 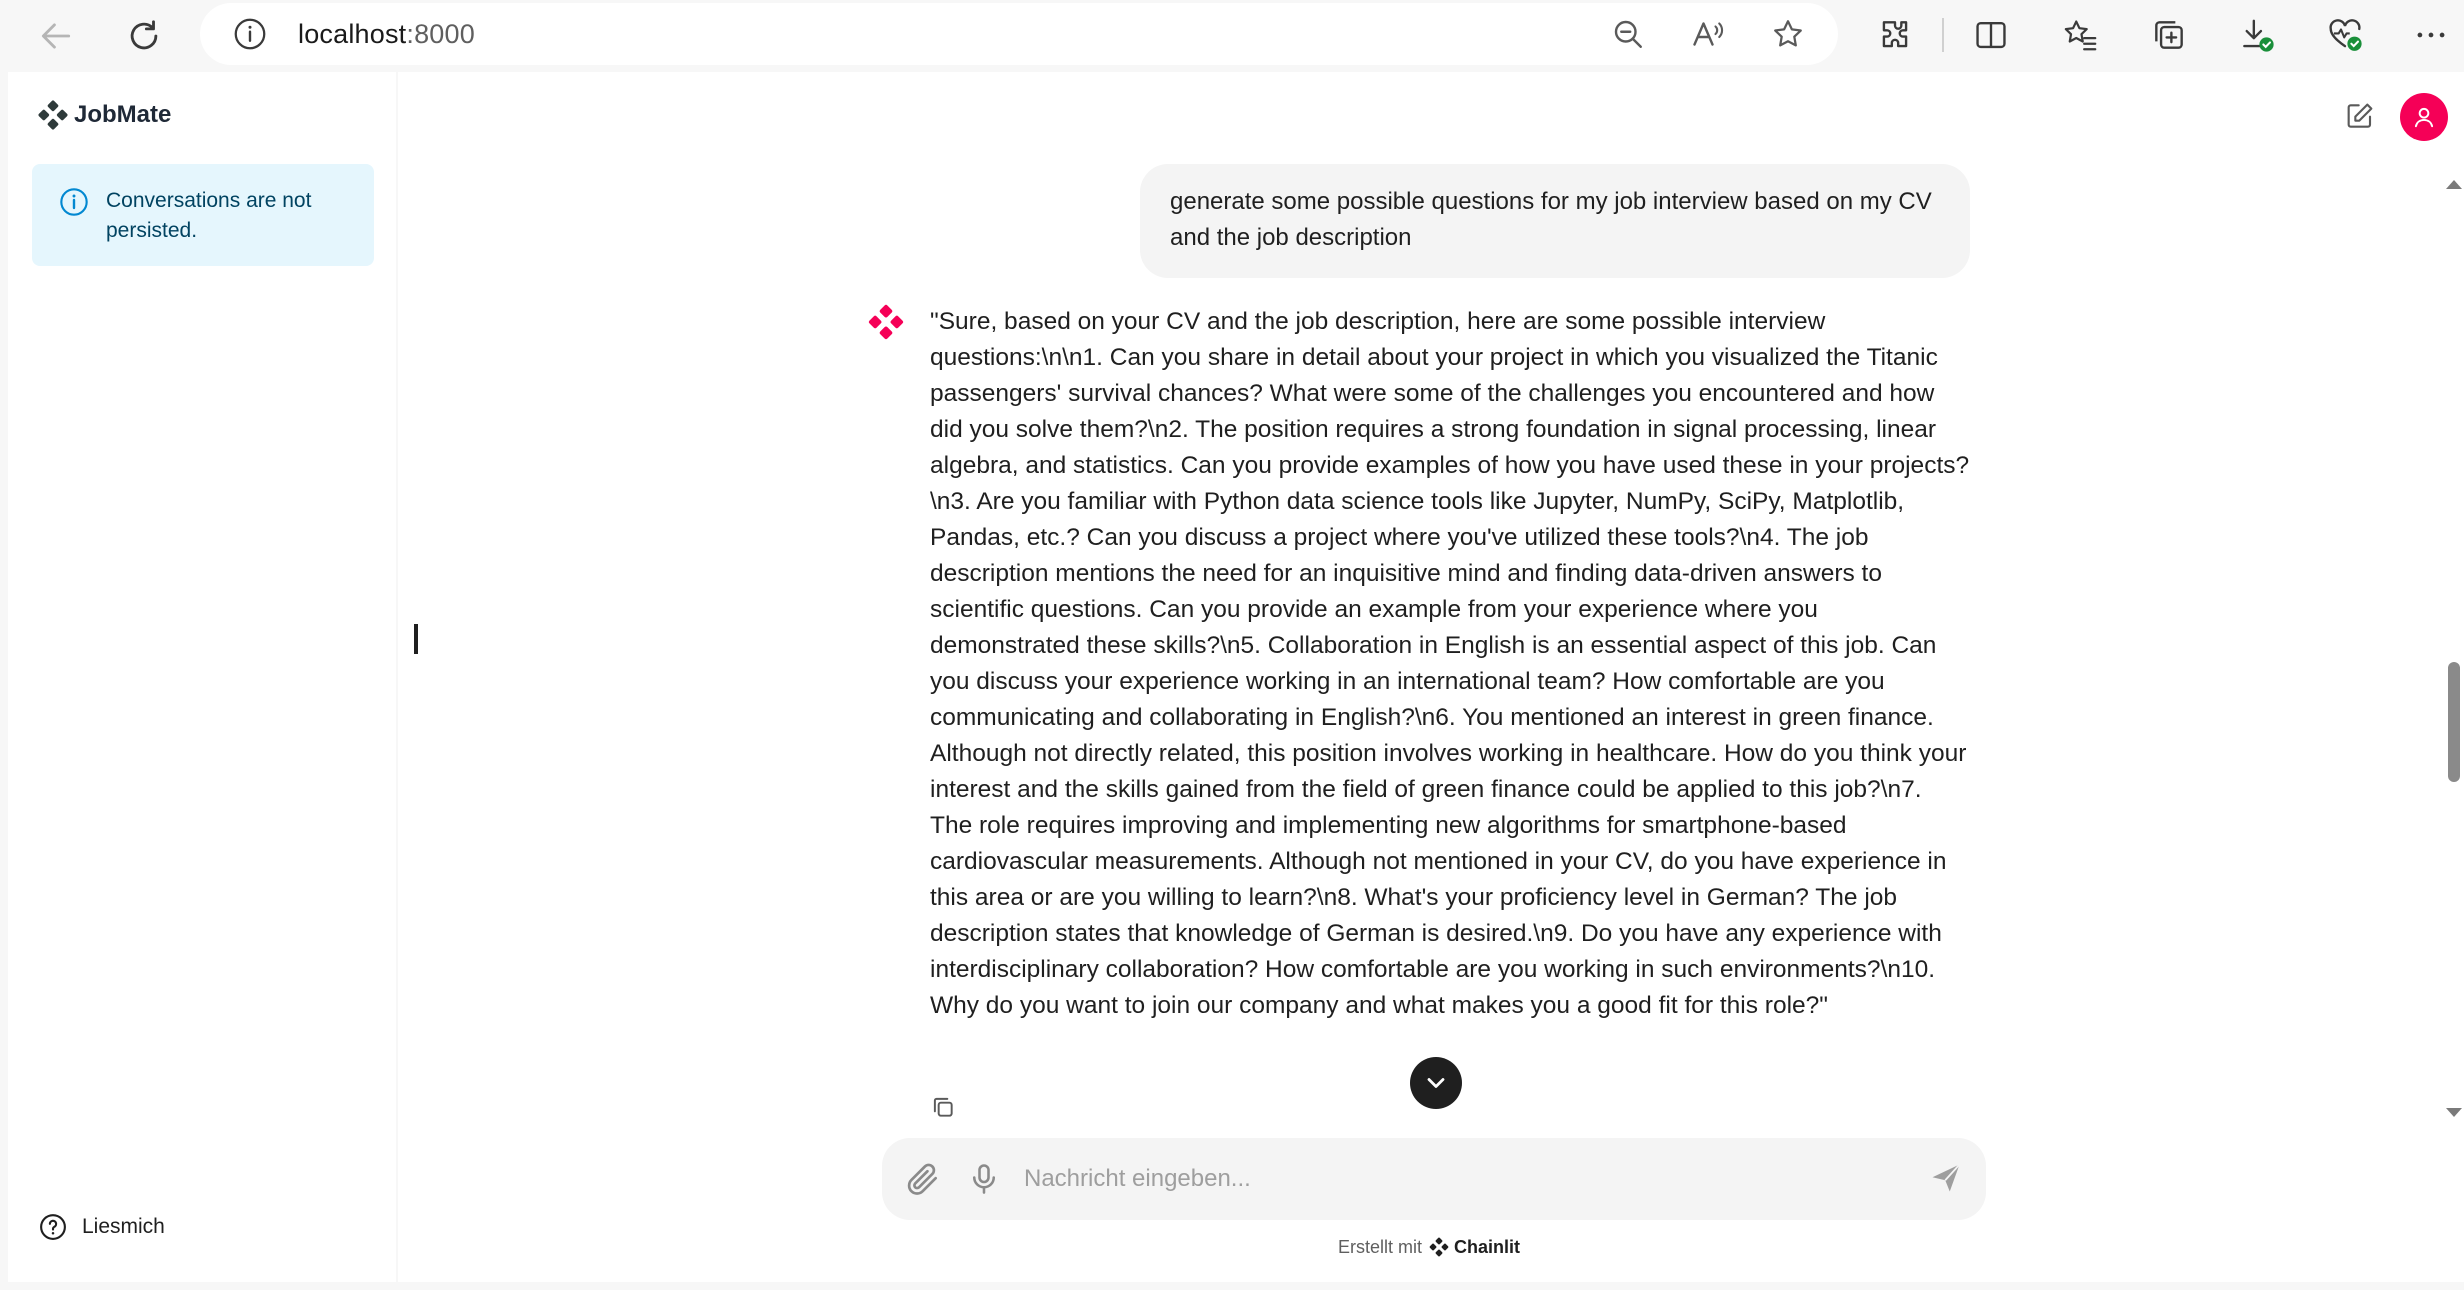 What do you see at coordinates (123, 114) in the screenshot?
I see `app-name: JobMate` at bounding box center [123, 114].